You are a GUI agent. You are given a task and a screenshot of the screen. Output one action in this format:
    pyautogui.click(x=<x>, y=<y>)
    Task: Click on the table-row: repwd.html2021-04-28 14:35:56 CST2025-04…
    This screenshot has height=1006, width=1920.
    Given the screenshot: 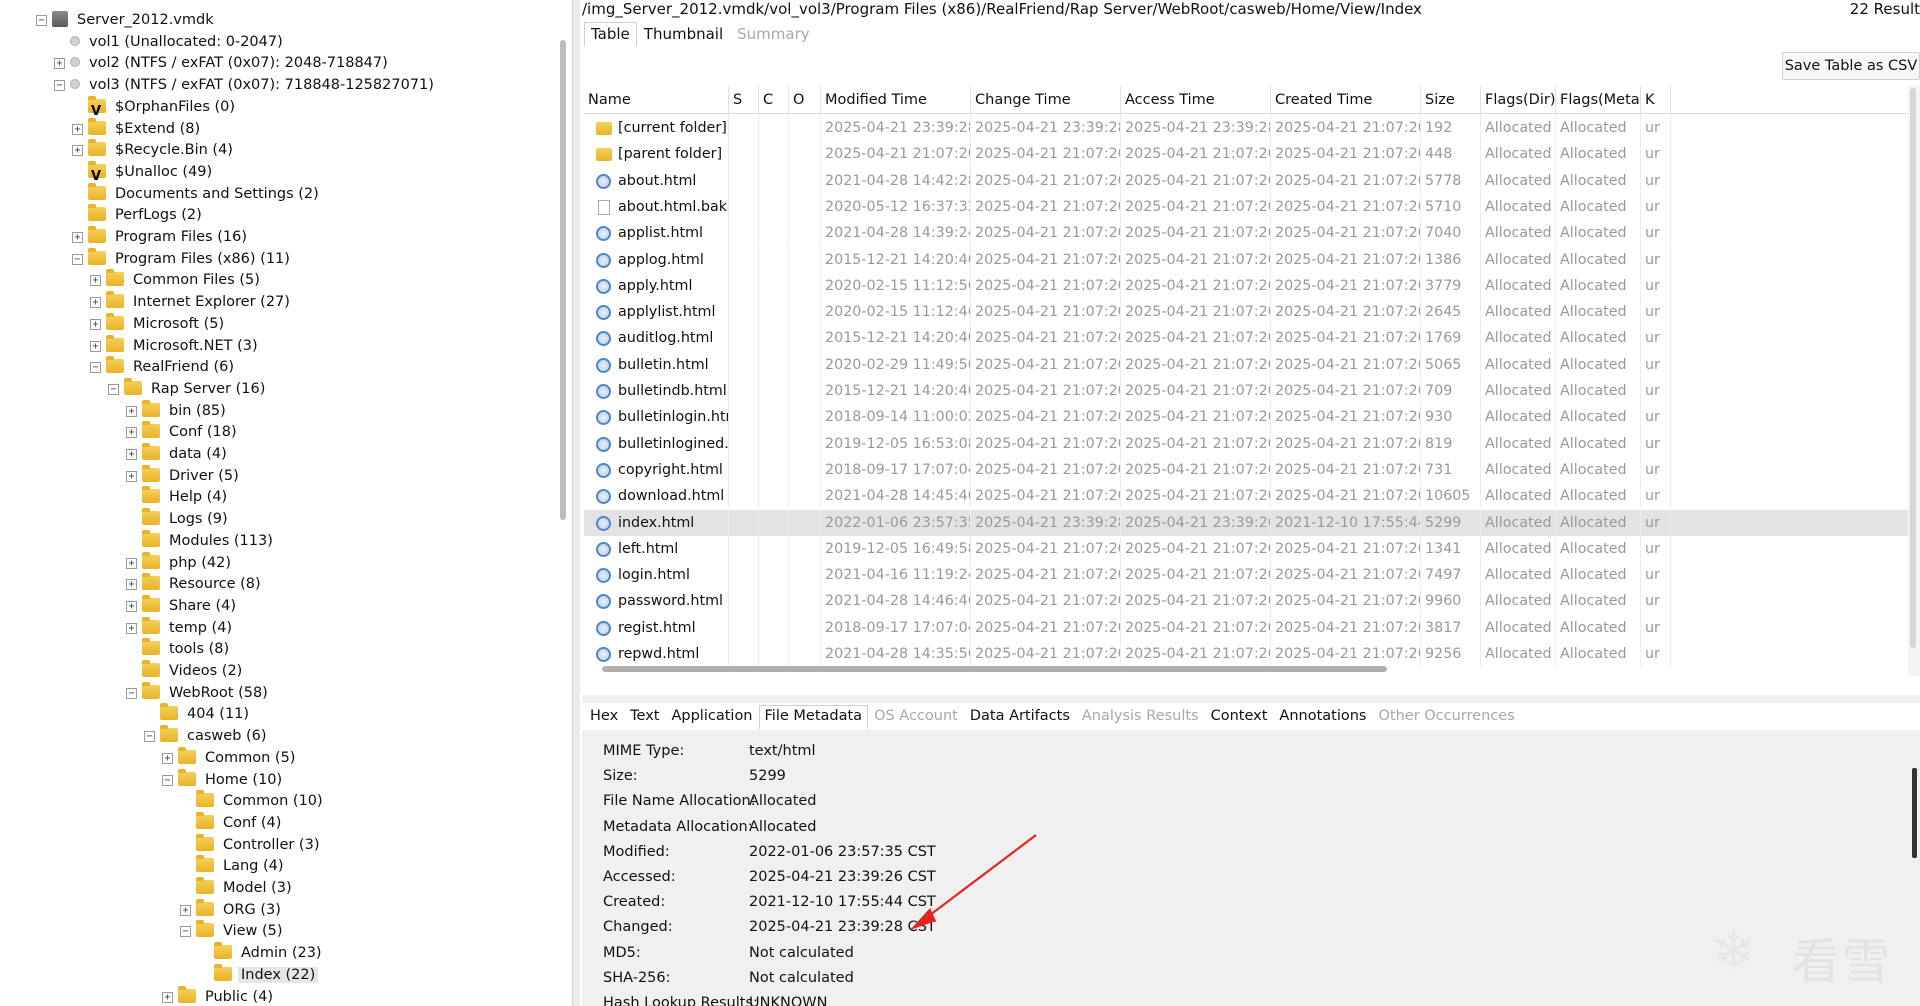 What is the action you would take?
    pyautogui.click(x=1252, y=654)
    